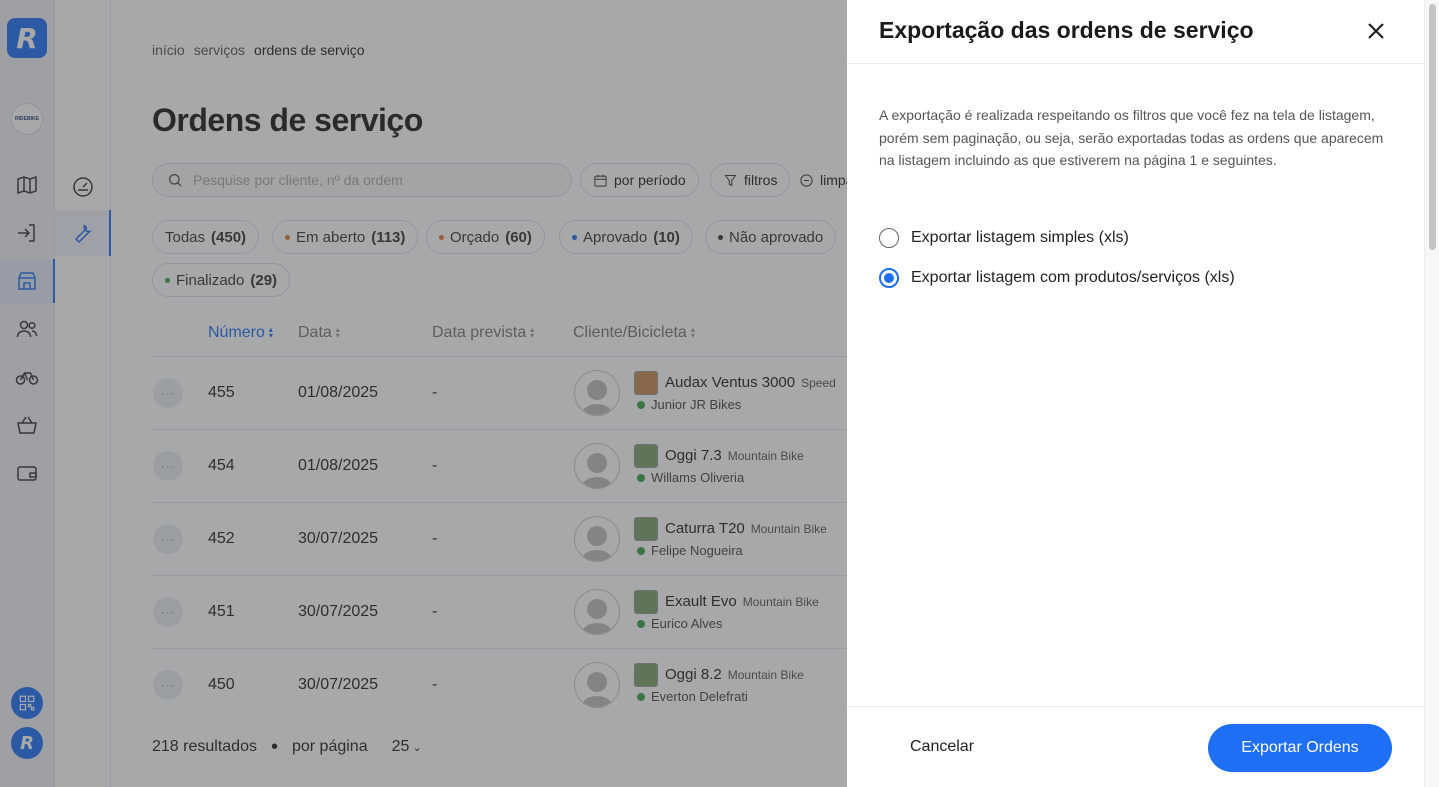 This screenshot has height=787, width=1439. Describe the element at coordinates (1432, 127) in the screenshot. I see `scrollbar-thumb` at that location.